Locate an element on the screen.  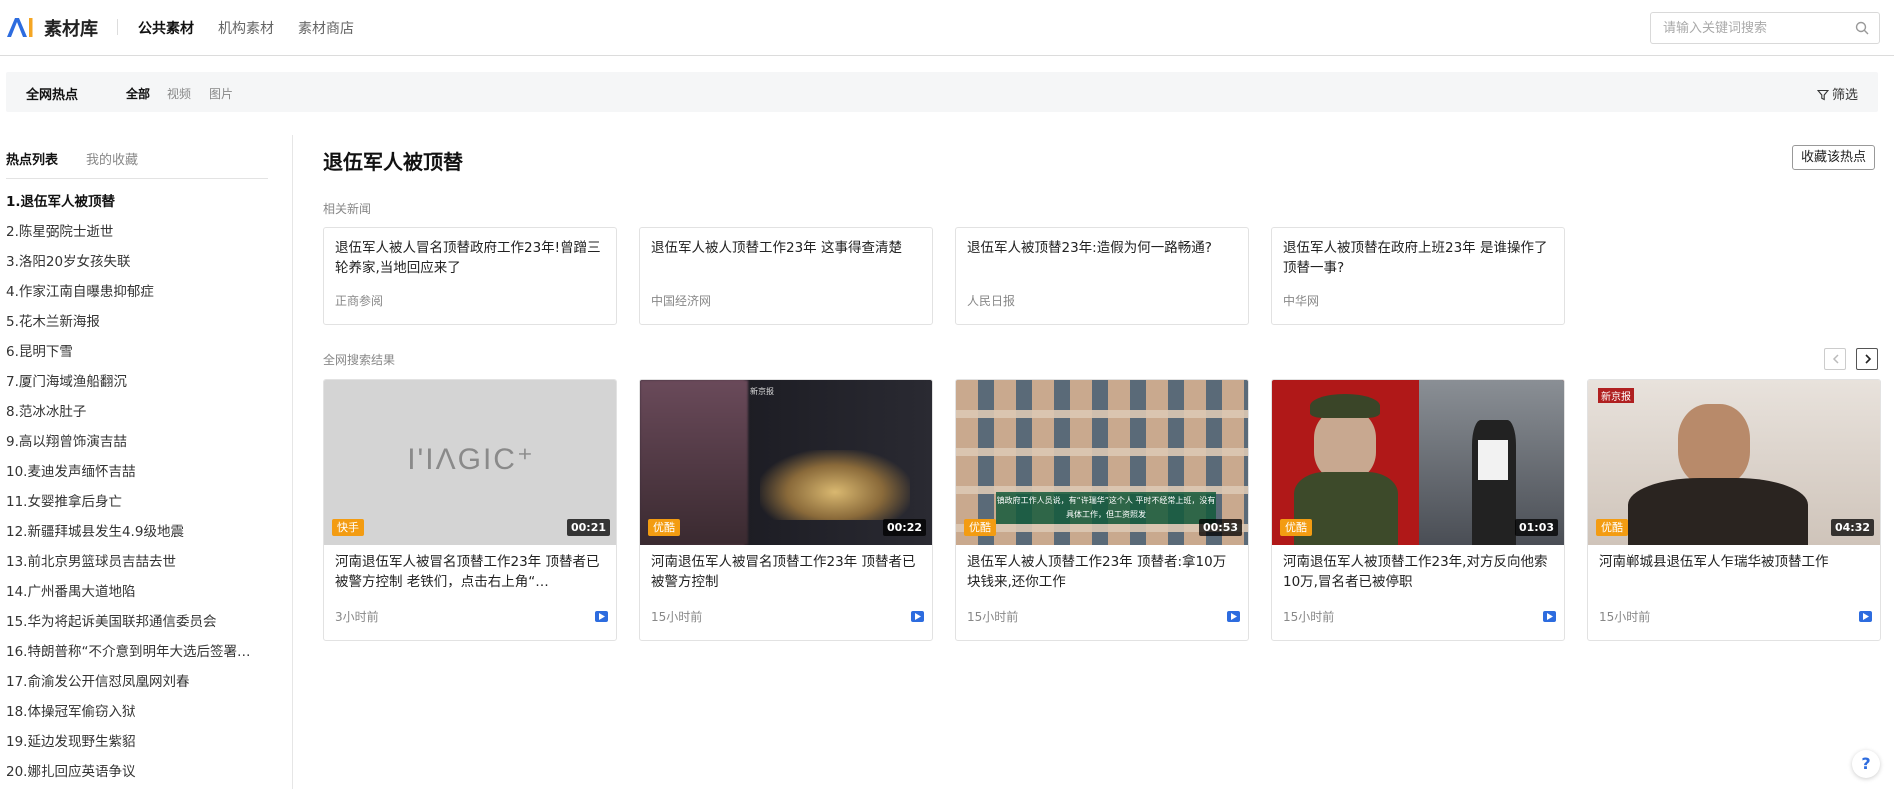
tab-all: 全部 is located at coordinates (138, 93).